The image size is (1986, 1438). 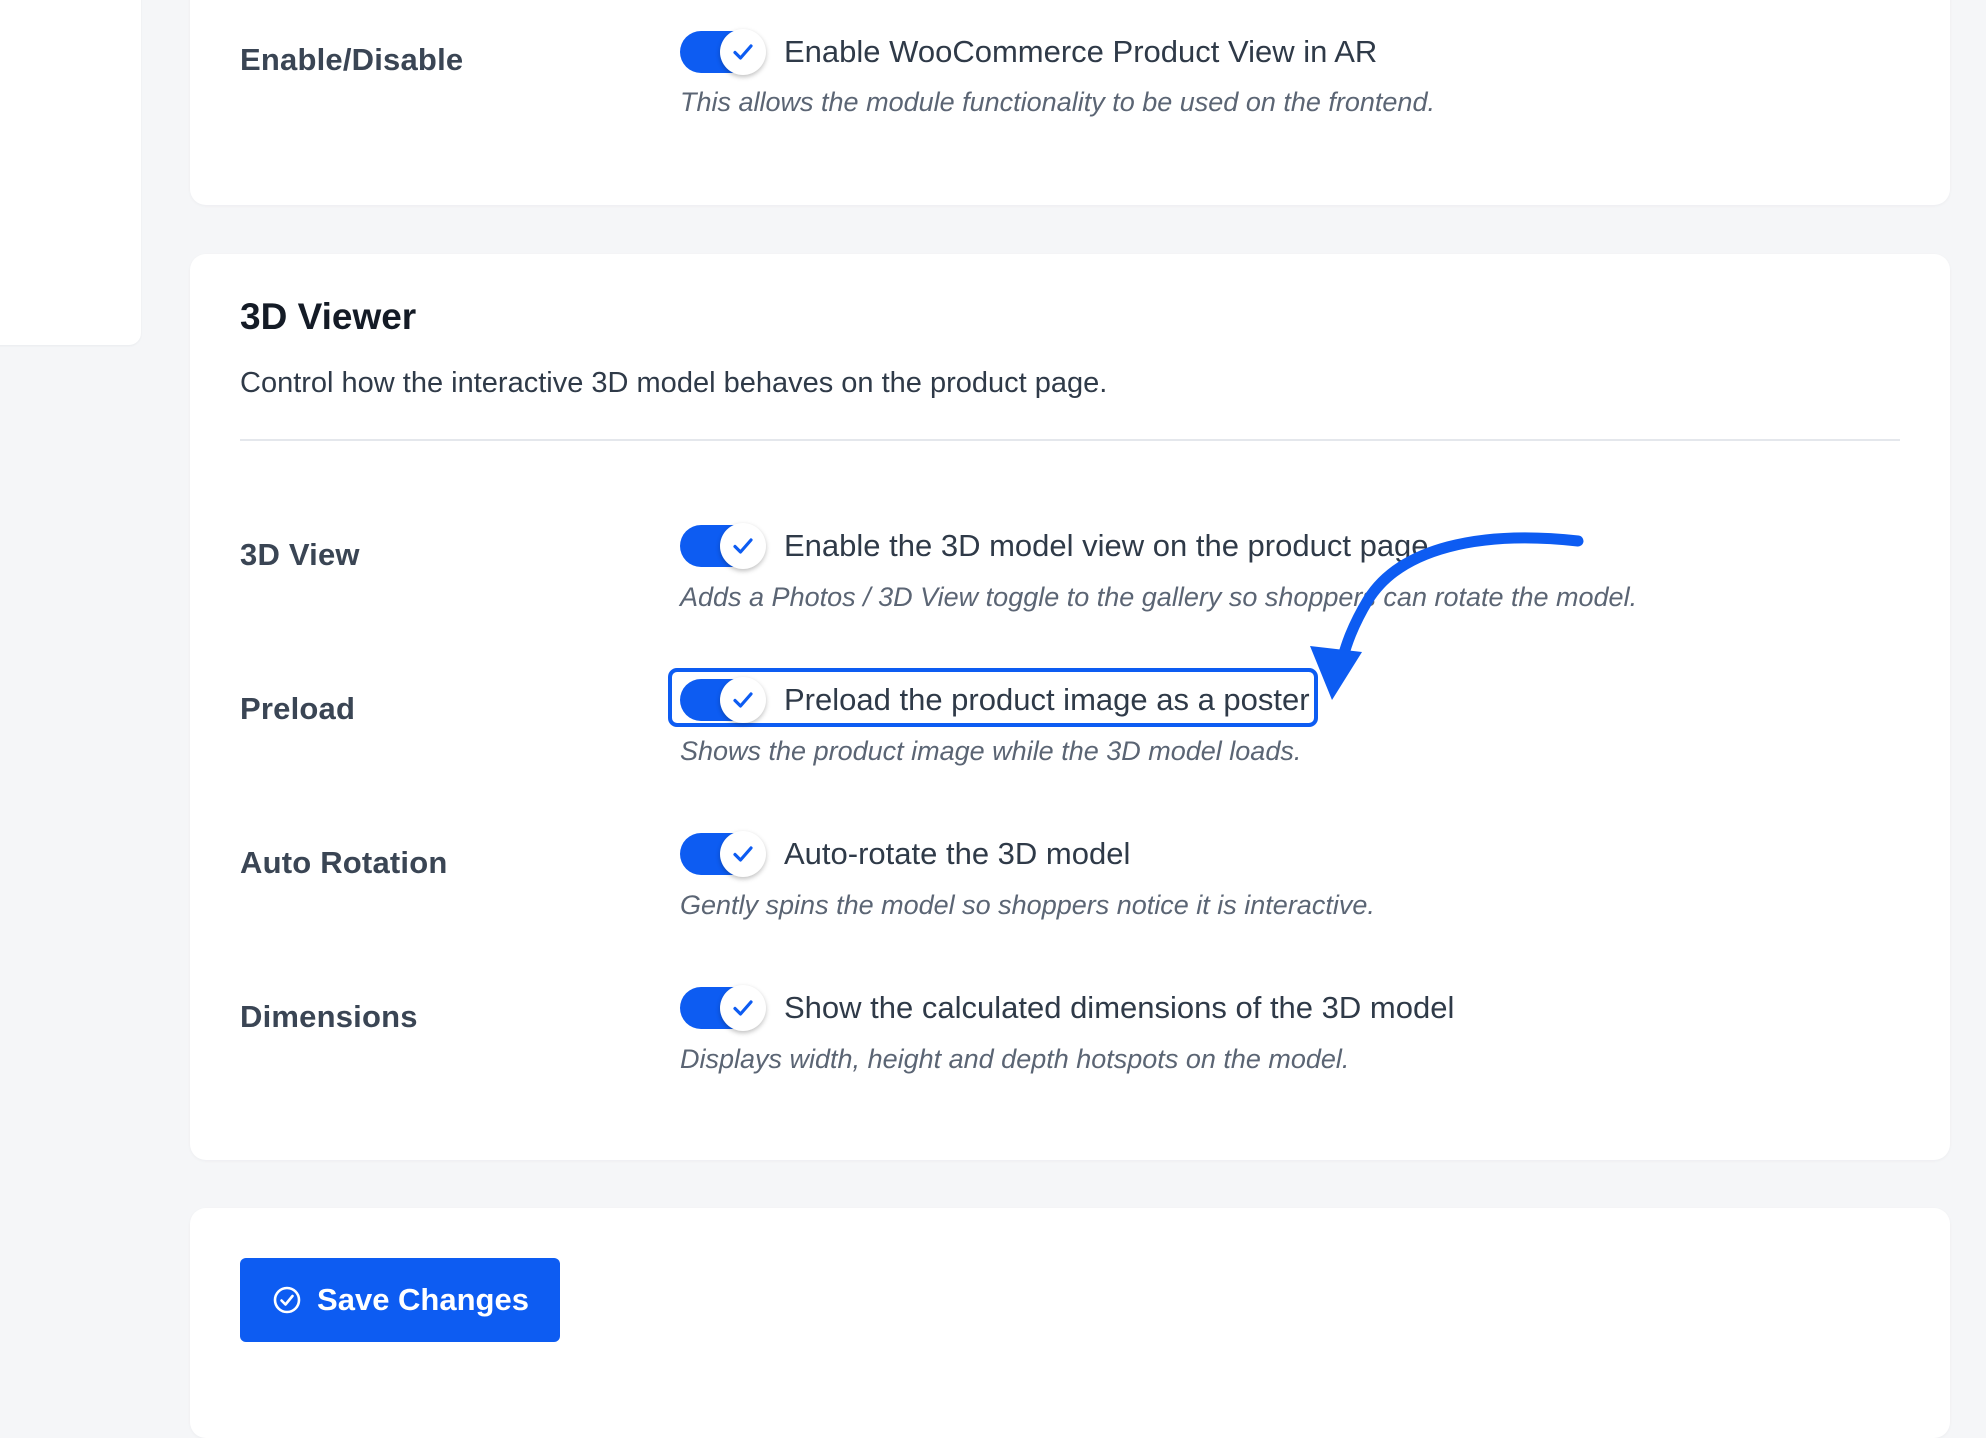 I want to click on enable-ar-option-text: Enable WooCommerce Product View in AR, so click(x=1081, y=51).